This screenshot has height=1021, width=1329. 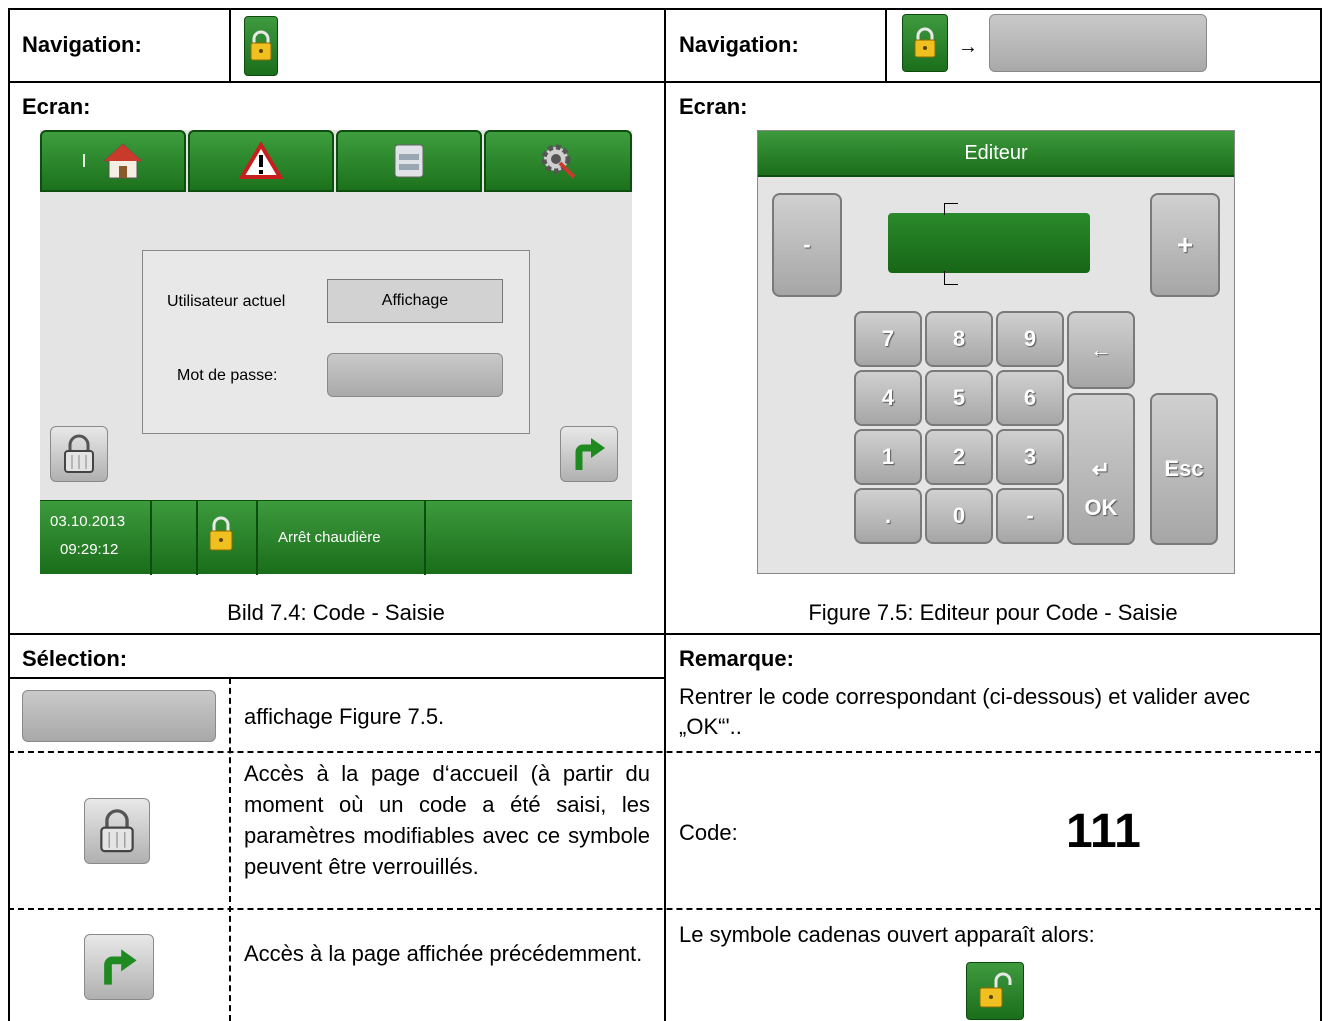 What do you see at coordinates (888, 457) in the screenshot?
I see `key-1: 1` at bounding box center [888, 457].